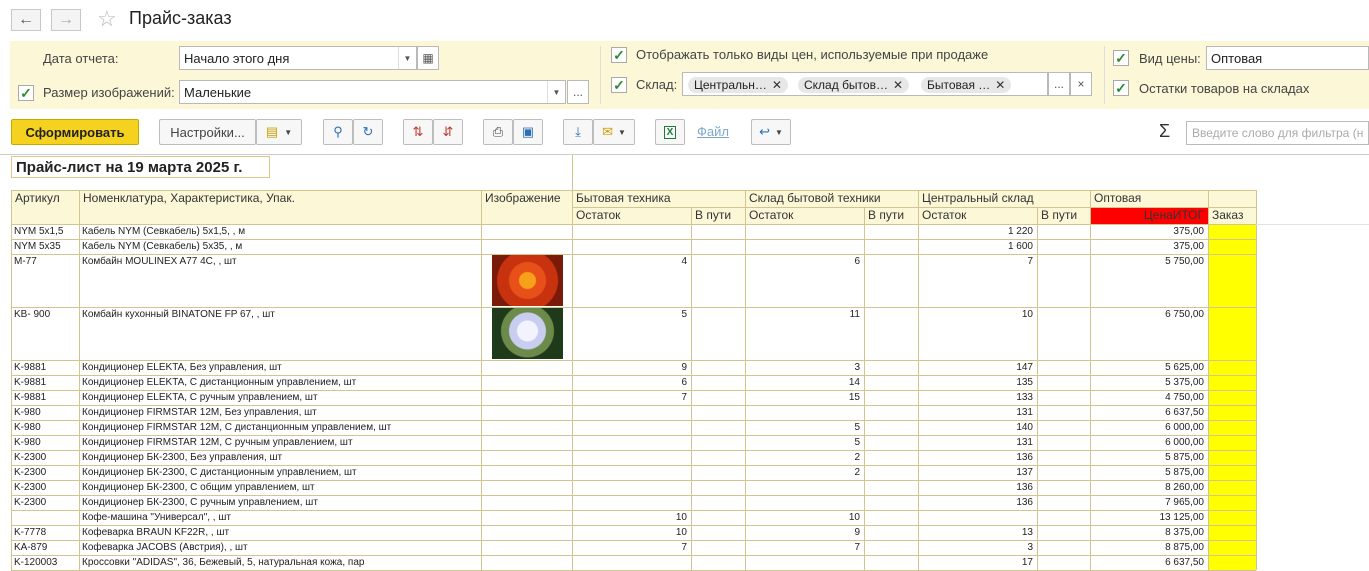  Describe the element at coordinates (31, 547) in the screenshot. I see `article-cell: KA-879` at that location.